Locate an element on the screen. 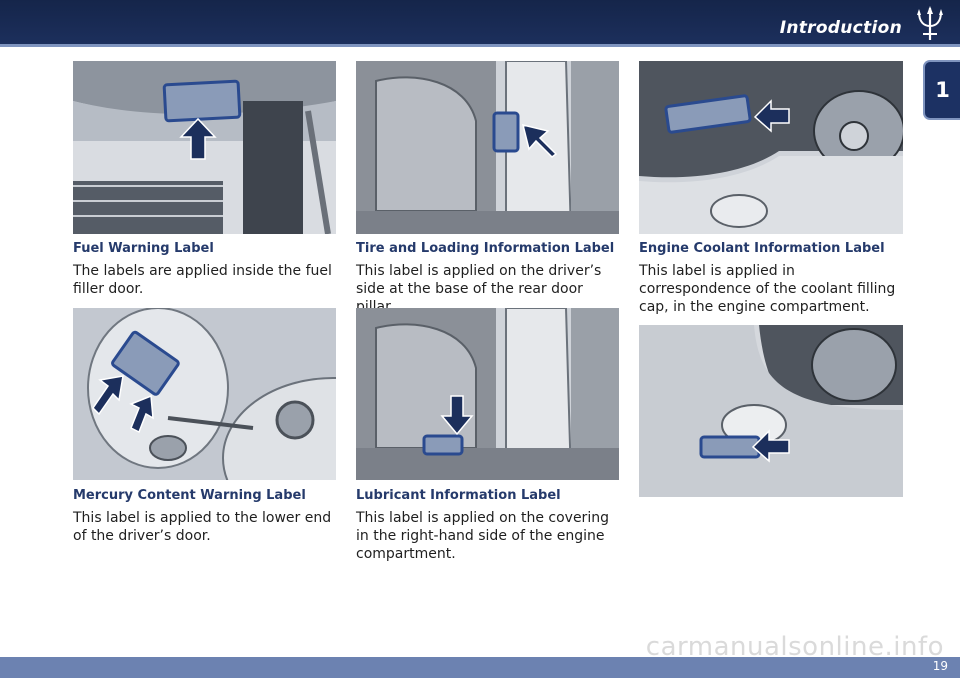 The image size is (960, 678). lubricant-label-title: Lubricant Information Label is located at coordinates (458, 495).